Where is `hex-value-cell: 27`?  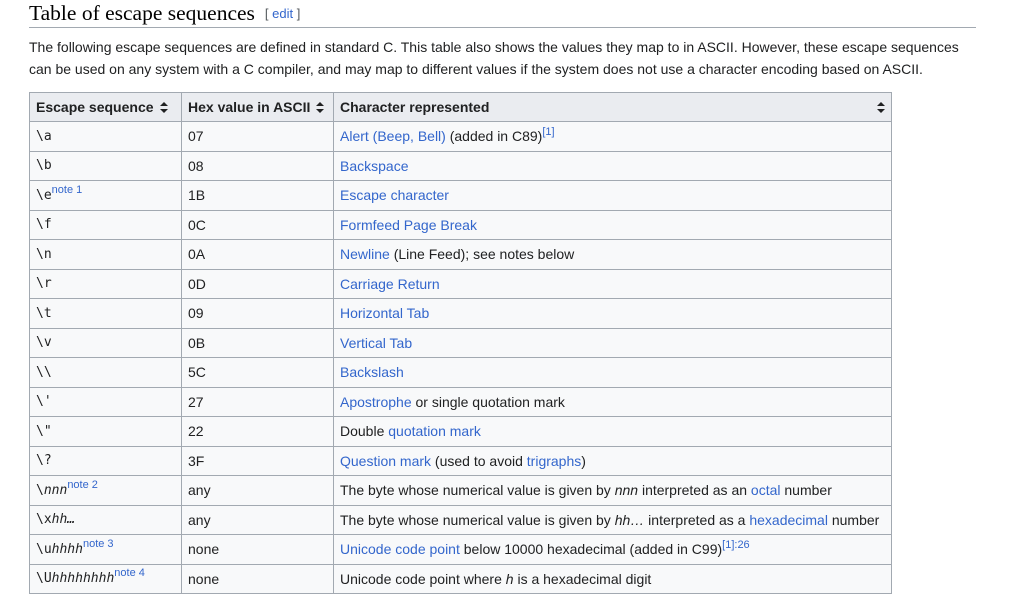 hex-value-cell: 27 is located at coordinates (257, 401).